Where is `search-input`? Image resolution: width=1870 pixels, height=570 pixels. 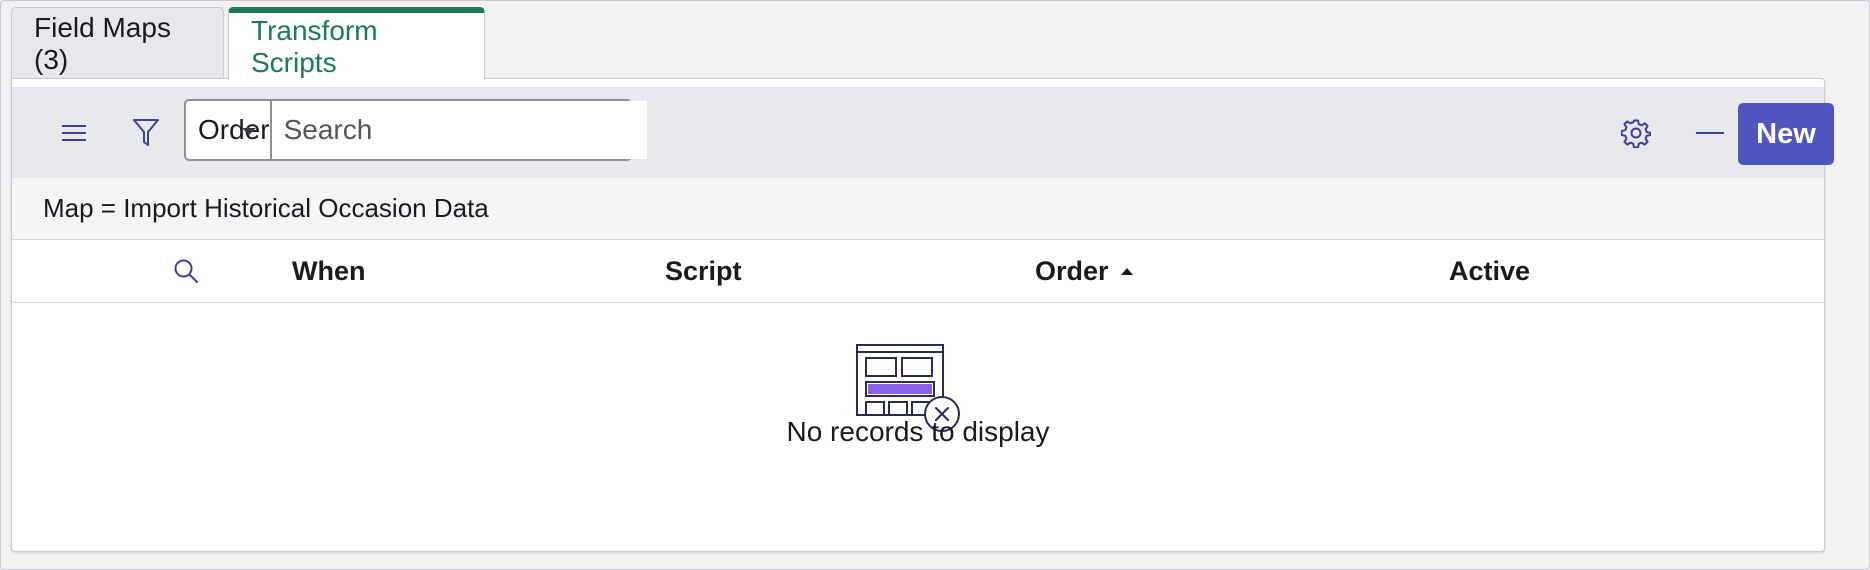
search-input is located at coordinates (459, 130).